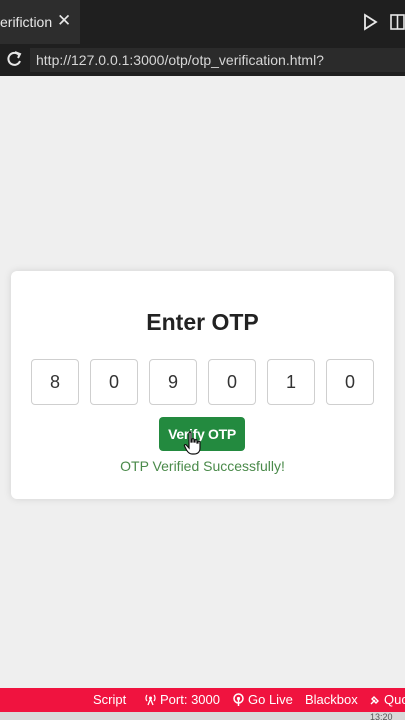  What do you see at coordinates (397, 22) in the screenshot?
I see `split-editor-icon` at bounding box center [397, 22].